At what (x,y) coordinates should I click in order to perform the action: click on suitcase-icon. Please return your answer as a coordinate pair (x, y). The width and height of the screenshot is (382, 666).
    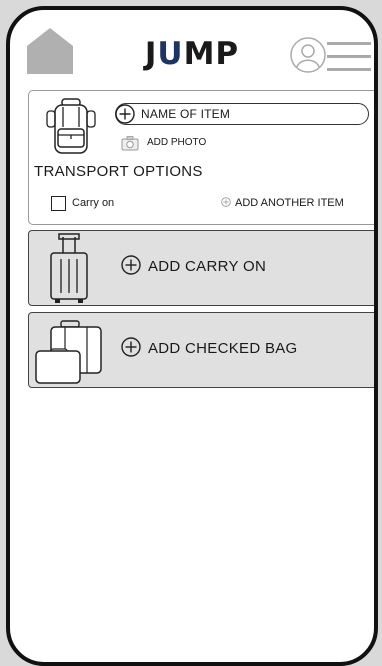
    Looking at the image, I should click on (69, 268).